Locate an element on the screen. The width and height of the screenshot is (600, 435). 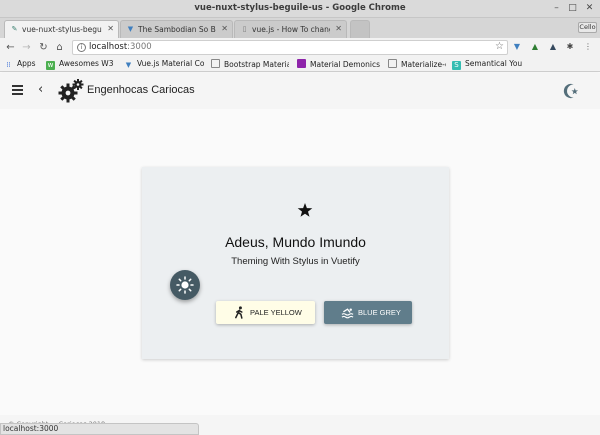
theme-toggle-fab is located at coordinates (185, 285).